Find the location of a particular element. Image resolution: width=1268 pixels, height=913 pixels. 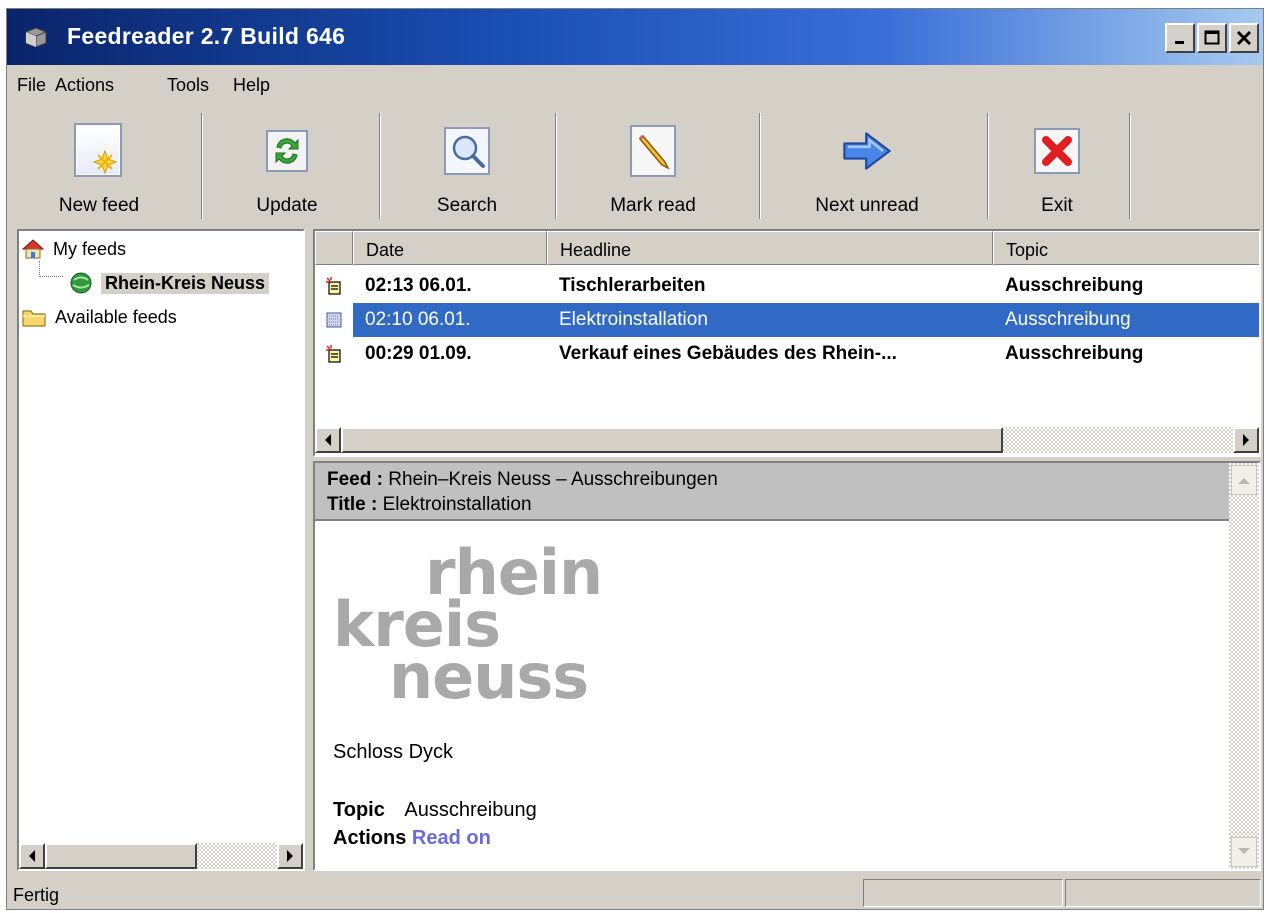

menu-tools: Tools is located at coordinates (188, 85).